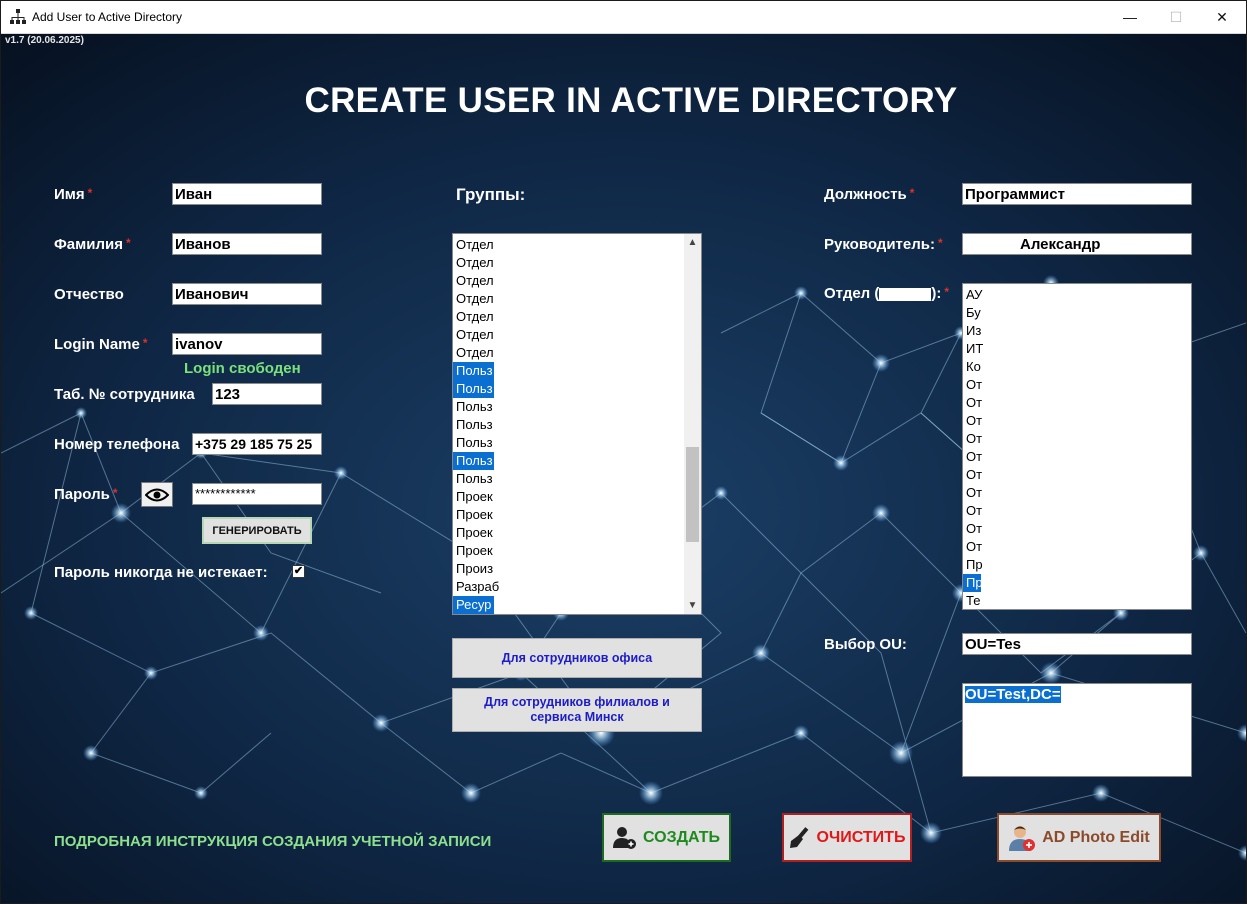 The image size is (1247, 904). I want to click on branch-employees-button: Для сотрудников филиалов и сервиса Минск, so click(577, 710).